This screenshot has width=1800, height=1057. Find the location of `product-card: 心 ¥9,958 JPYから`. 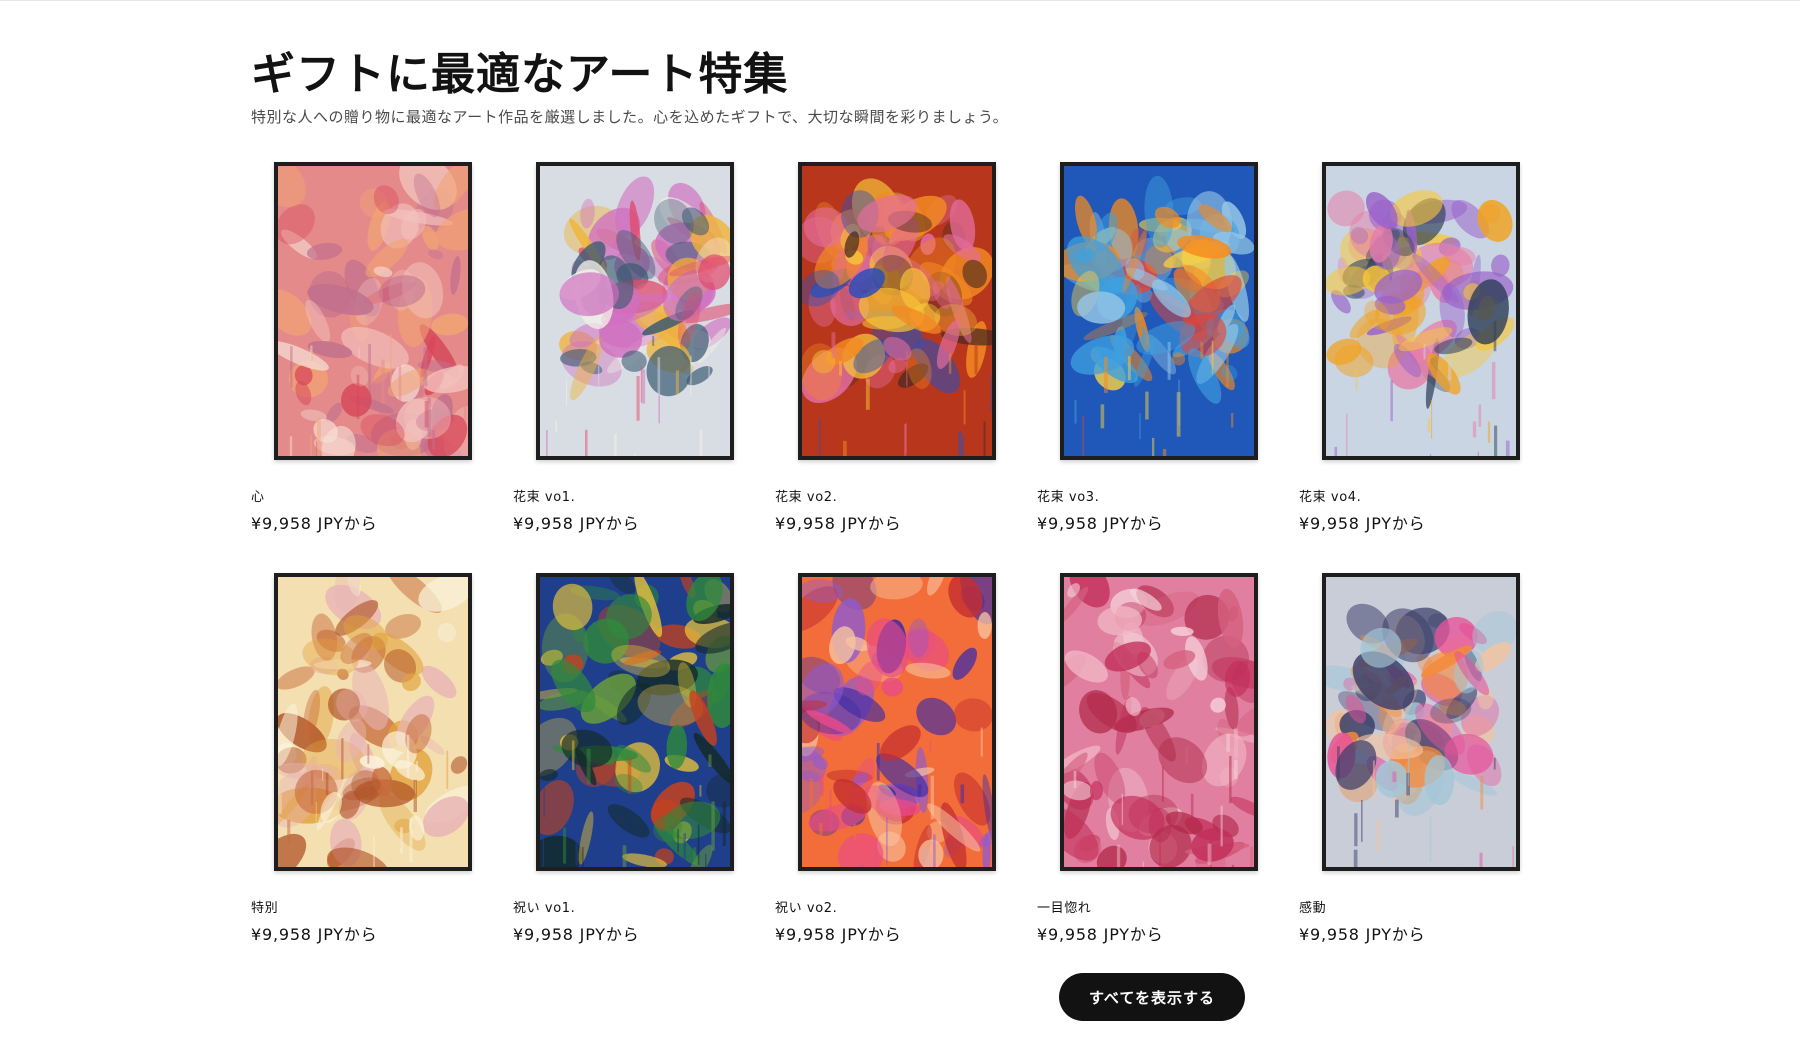

product-card: 心 ¥9,958 JPYから is located at coordinates (382, 352).